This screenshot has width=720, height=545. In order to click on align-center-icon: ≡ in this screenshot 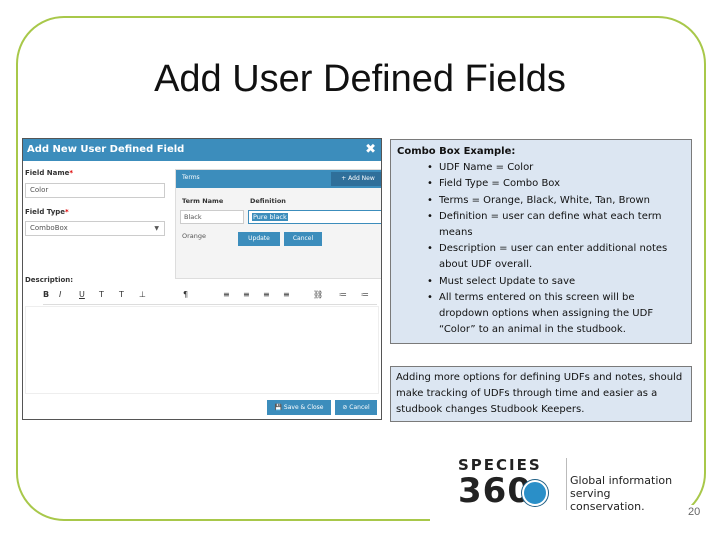, I will do `click(246, 294)`.